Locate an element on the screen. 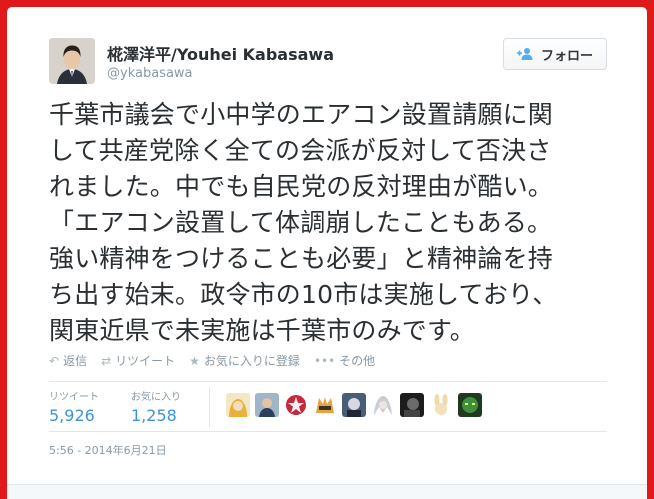 The image size is (654, 499). tweet-timestamp: 5:56 - 2014年6月21日 is located at coordinates (108, 450).